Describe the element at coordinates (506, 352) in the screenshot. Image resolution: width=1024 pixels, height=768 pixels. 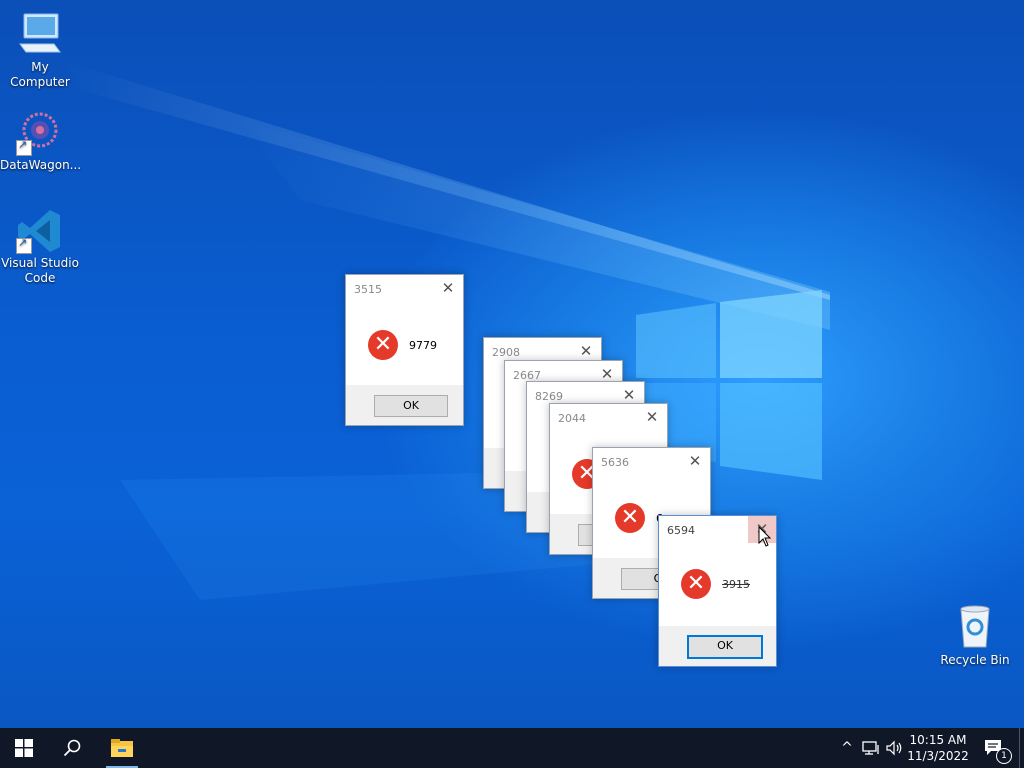
I see `dialog-title: 2908` at that location.